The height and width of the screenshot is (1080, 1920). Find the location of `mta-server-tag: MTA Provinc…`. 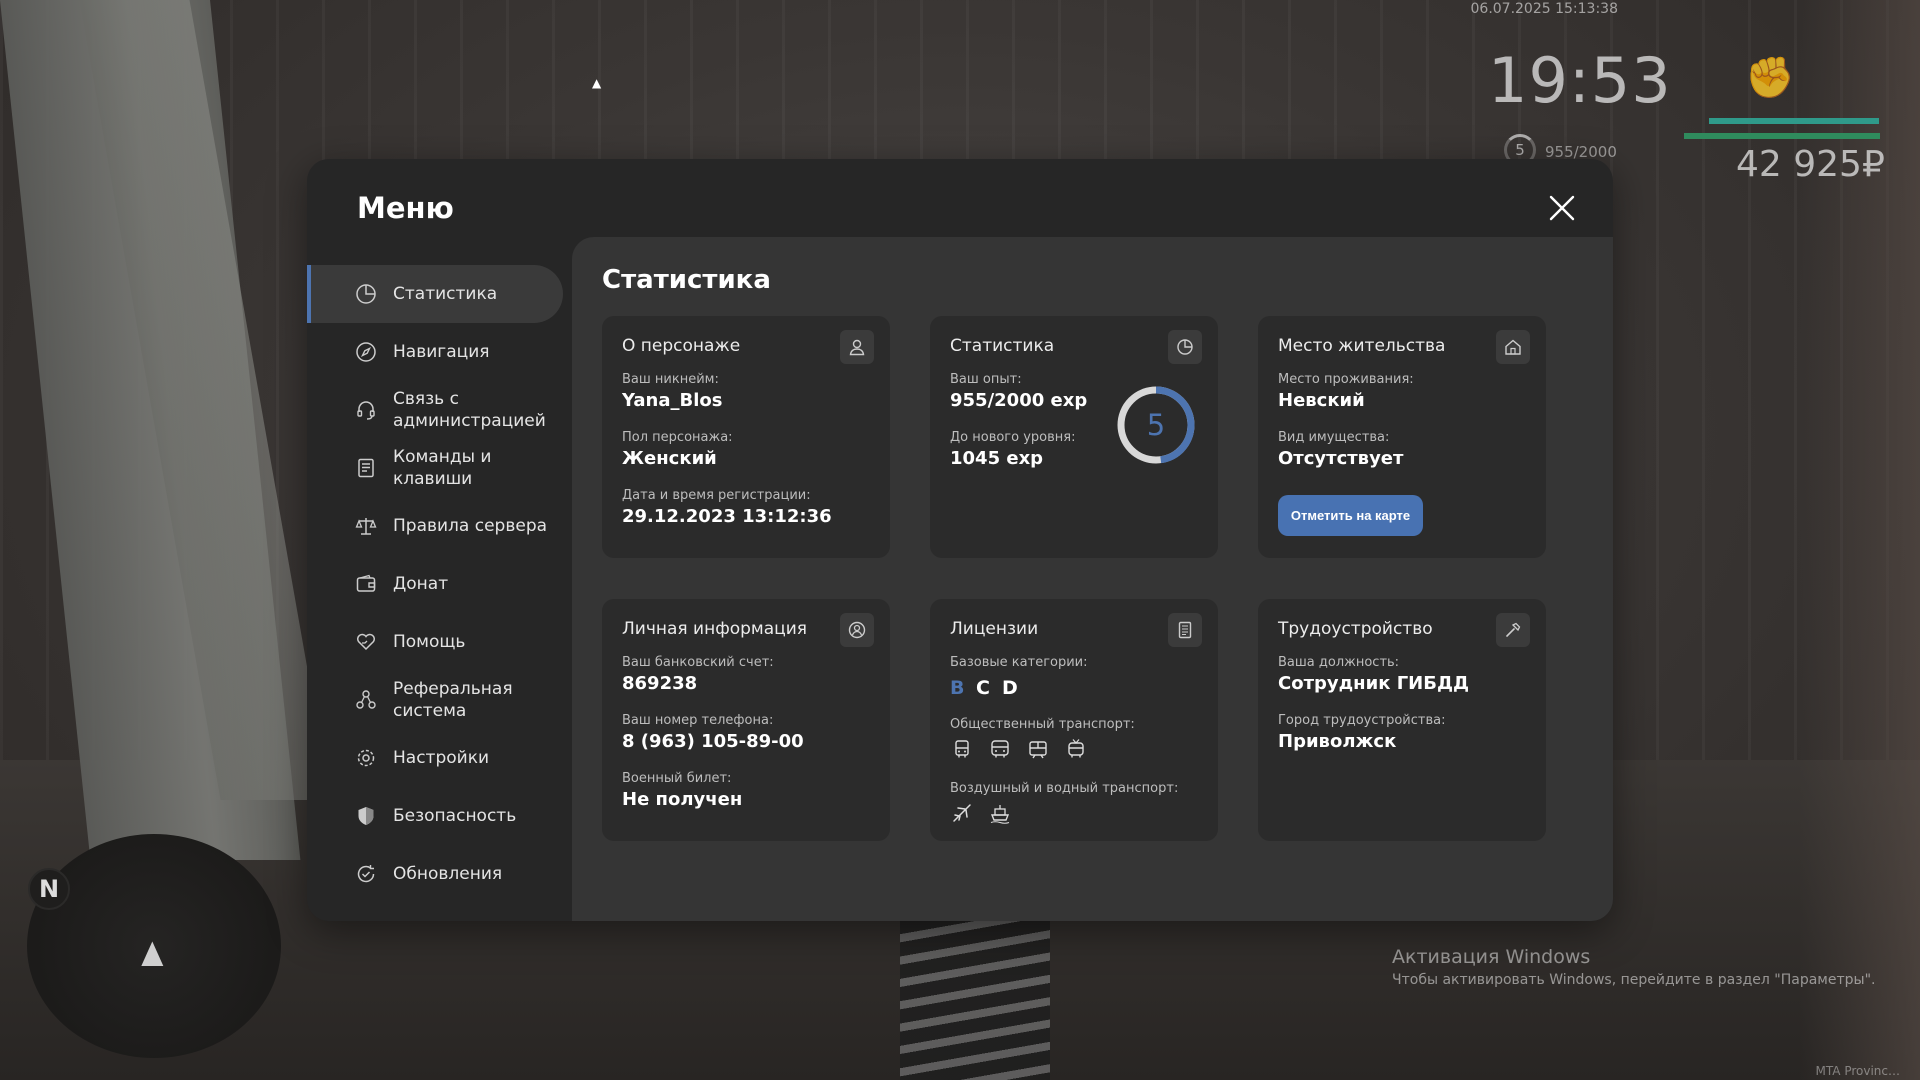

mta-server-tag: MTA Provinc… is located at coordinates (1857, 1071).